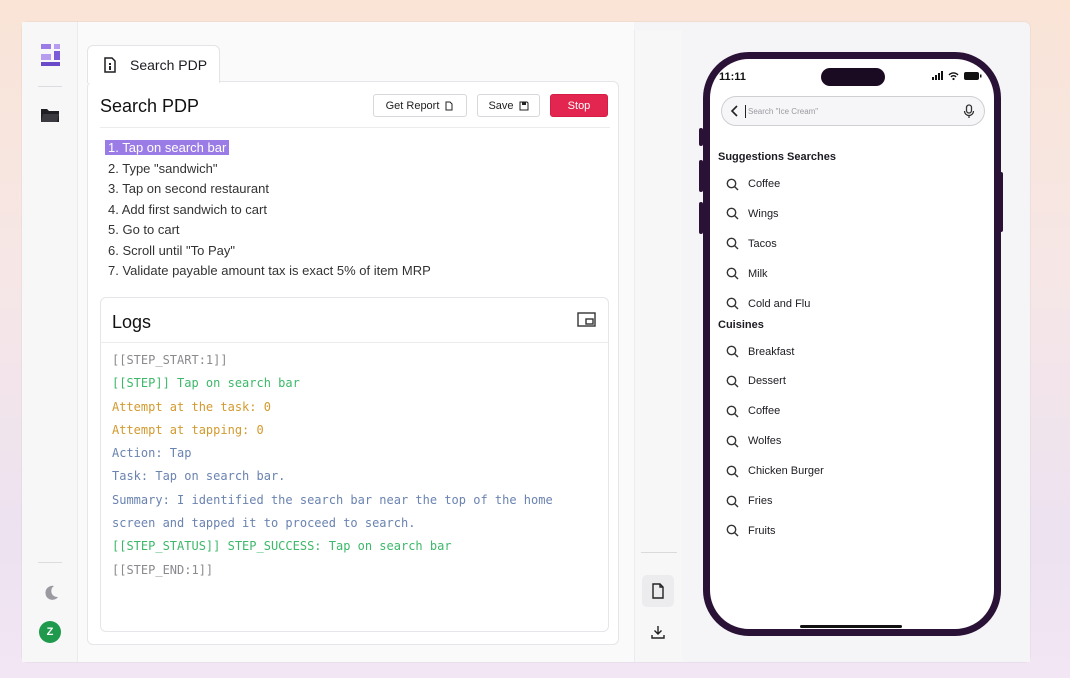 The width and height of the screenshot is (1070, 678). I want to click on step-text: 2. Type "sandwich", so click(163, 168).